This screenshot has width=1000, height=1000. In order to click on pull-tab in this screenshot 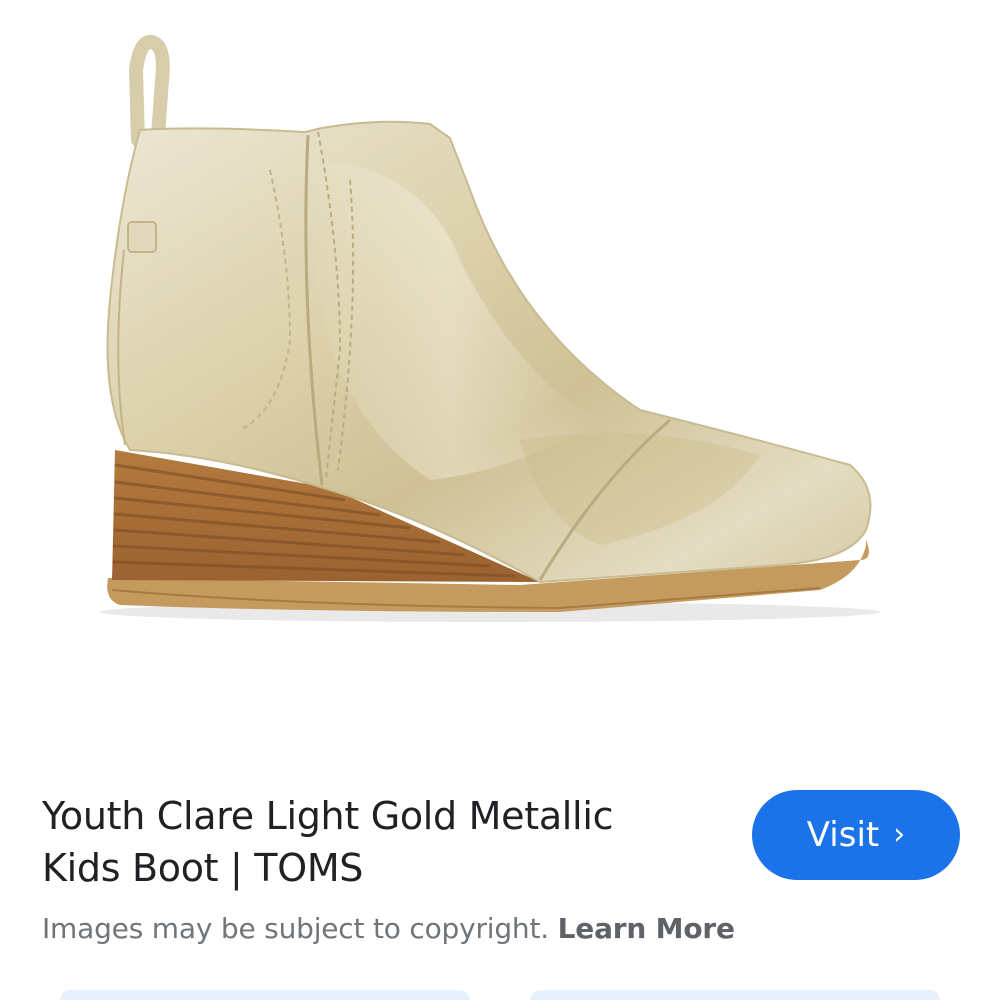, I will do `click(149, 90)`.